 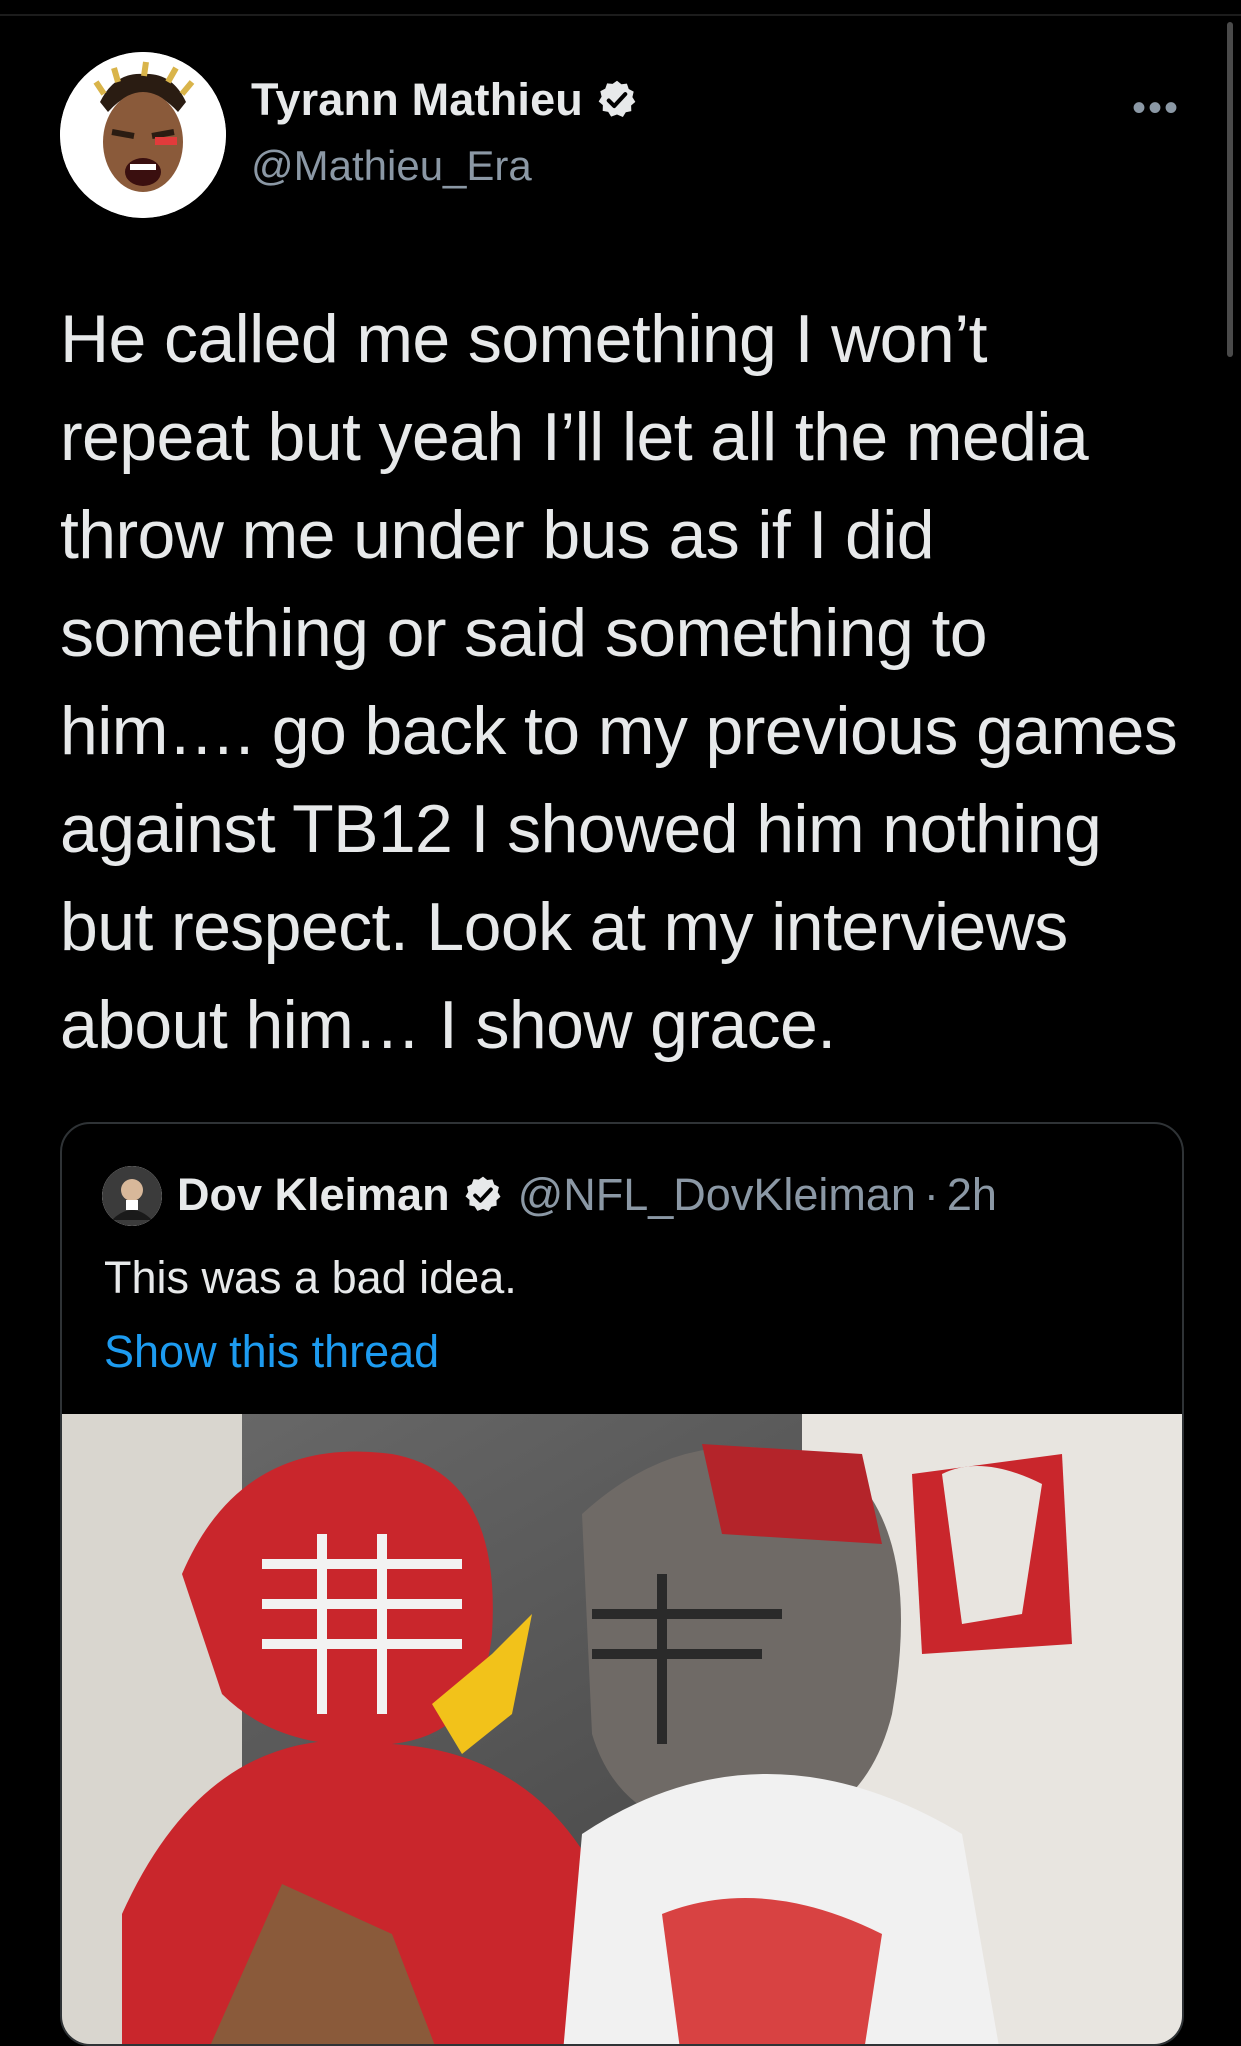 What do you see at coordinates (717, 1195) in the screenshot?
I see `quoted-author-handle: @NFL_DovKleiman` at bounding box center [717, 1195].